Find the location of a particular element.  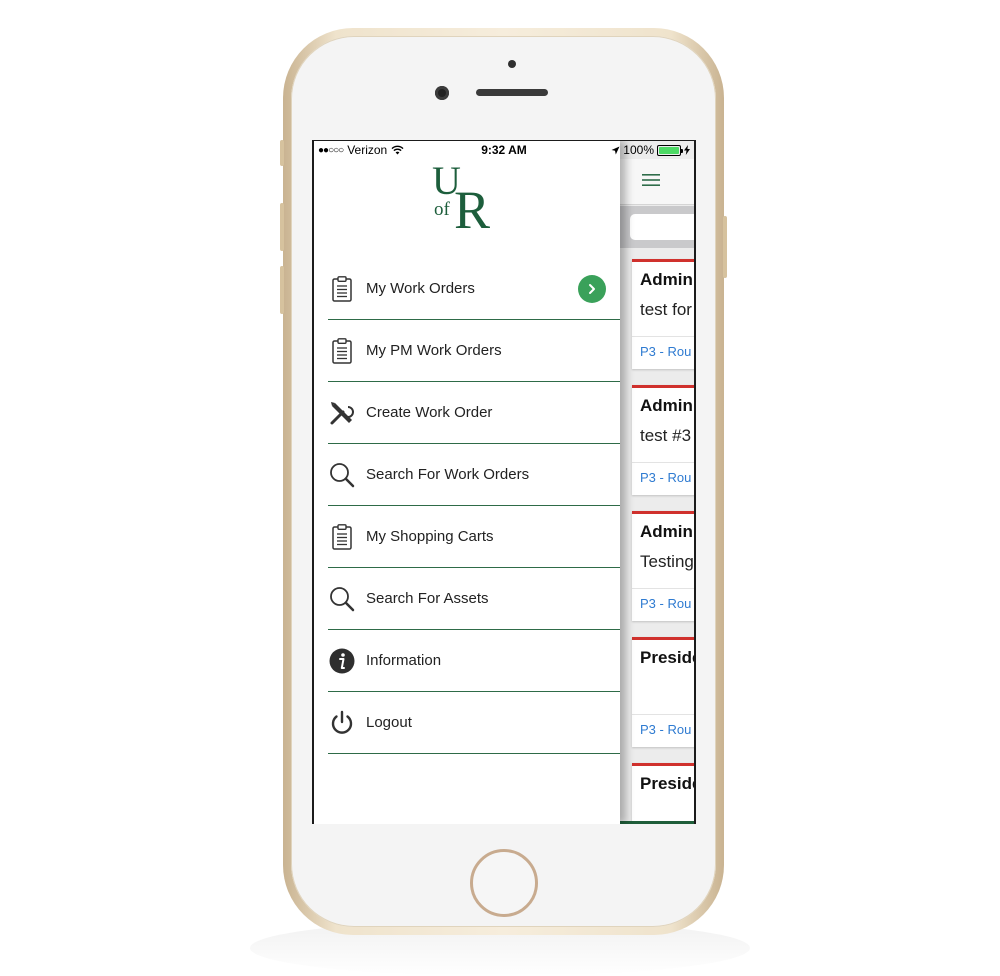

menu-item-my-shopping-carts: My Shopping Carts is located at coordinates (474, 537).